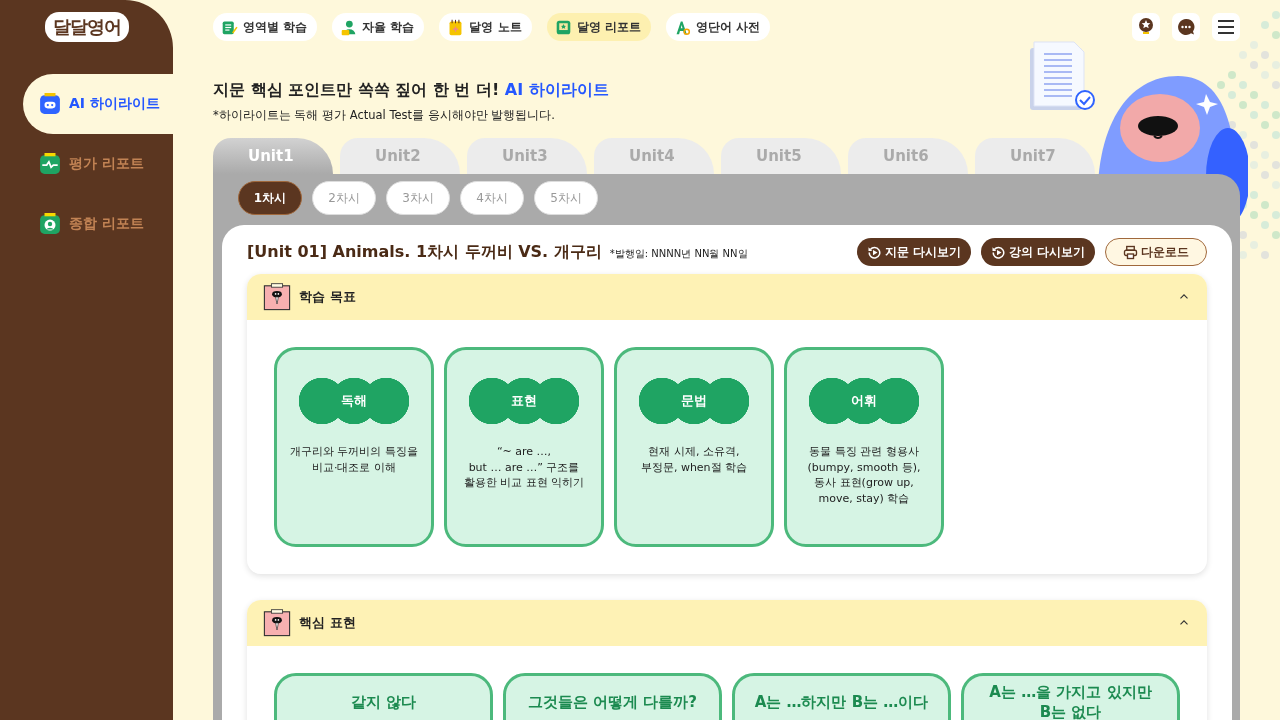 Image resolution: width=1280 pixels, height=720 pixels. I want to click on category-badge: 문법, so click(694, 401).